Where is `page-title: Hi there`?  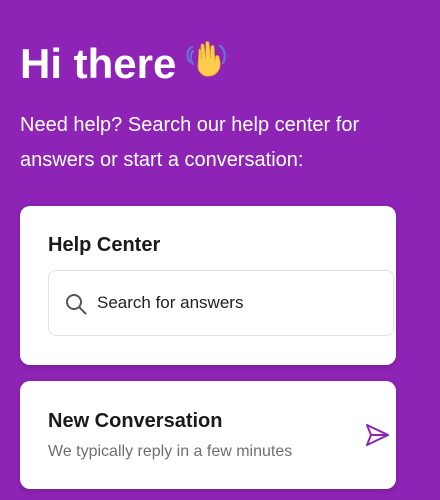 page-title: Hi there is located at coordinates (124, 63).